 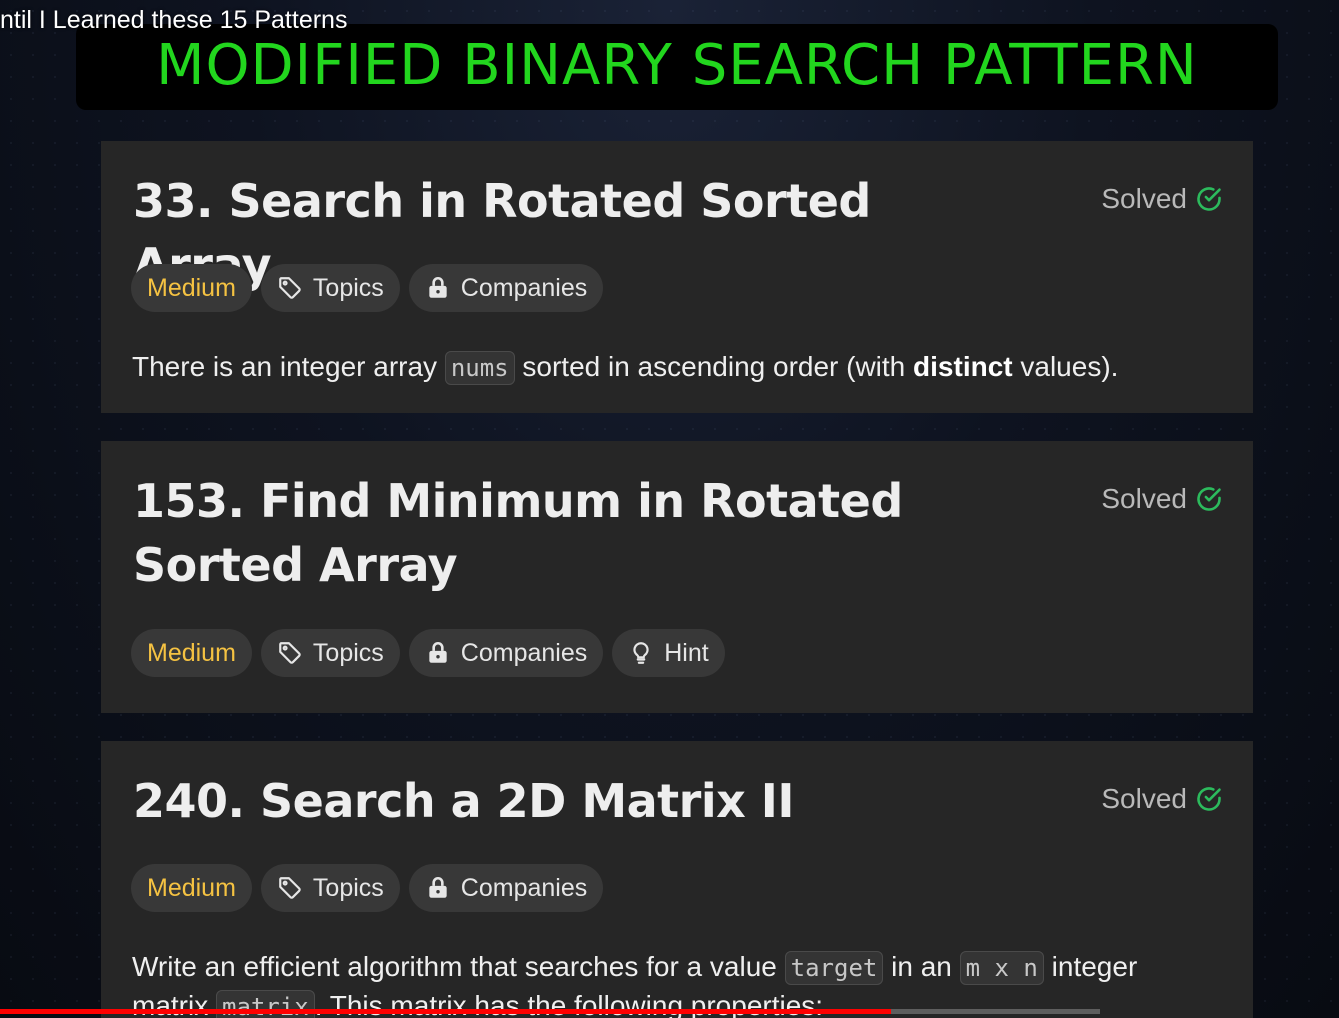 I want to click on tag-row: Medium Topics Companies Hint, so click(x=428, y=653).